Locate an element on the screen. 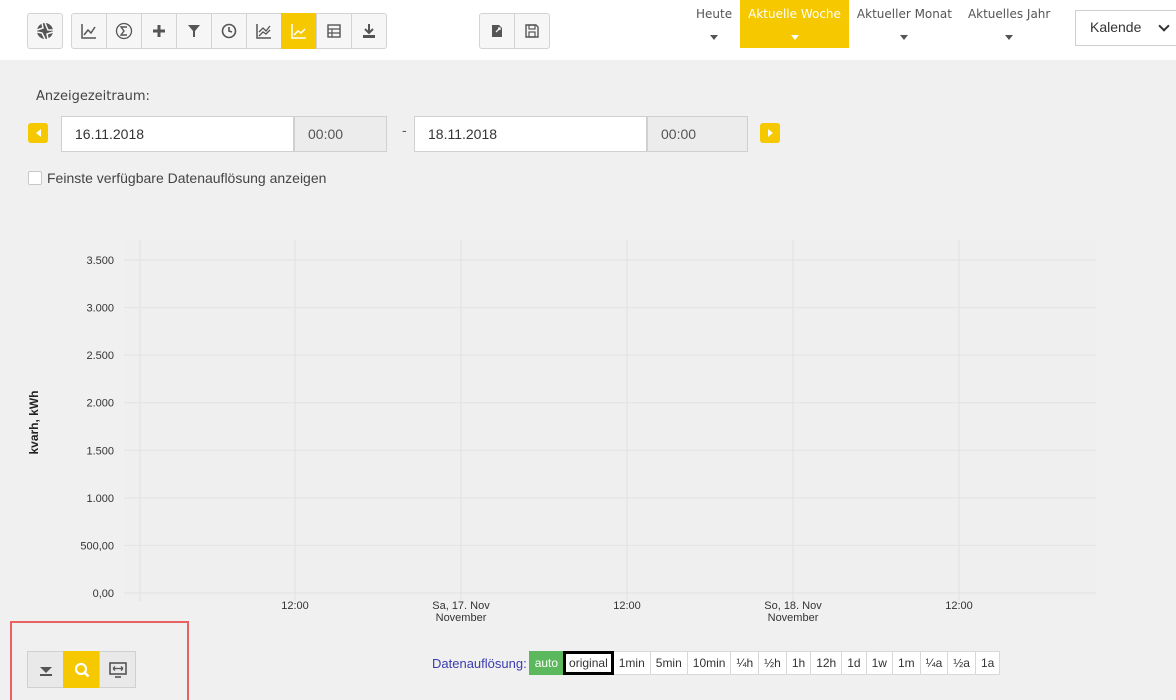 This screenshot has height=700, width=1176. resolution-option: 1h is located at coordinates (798, 663).